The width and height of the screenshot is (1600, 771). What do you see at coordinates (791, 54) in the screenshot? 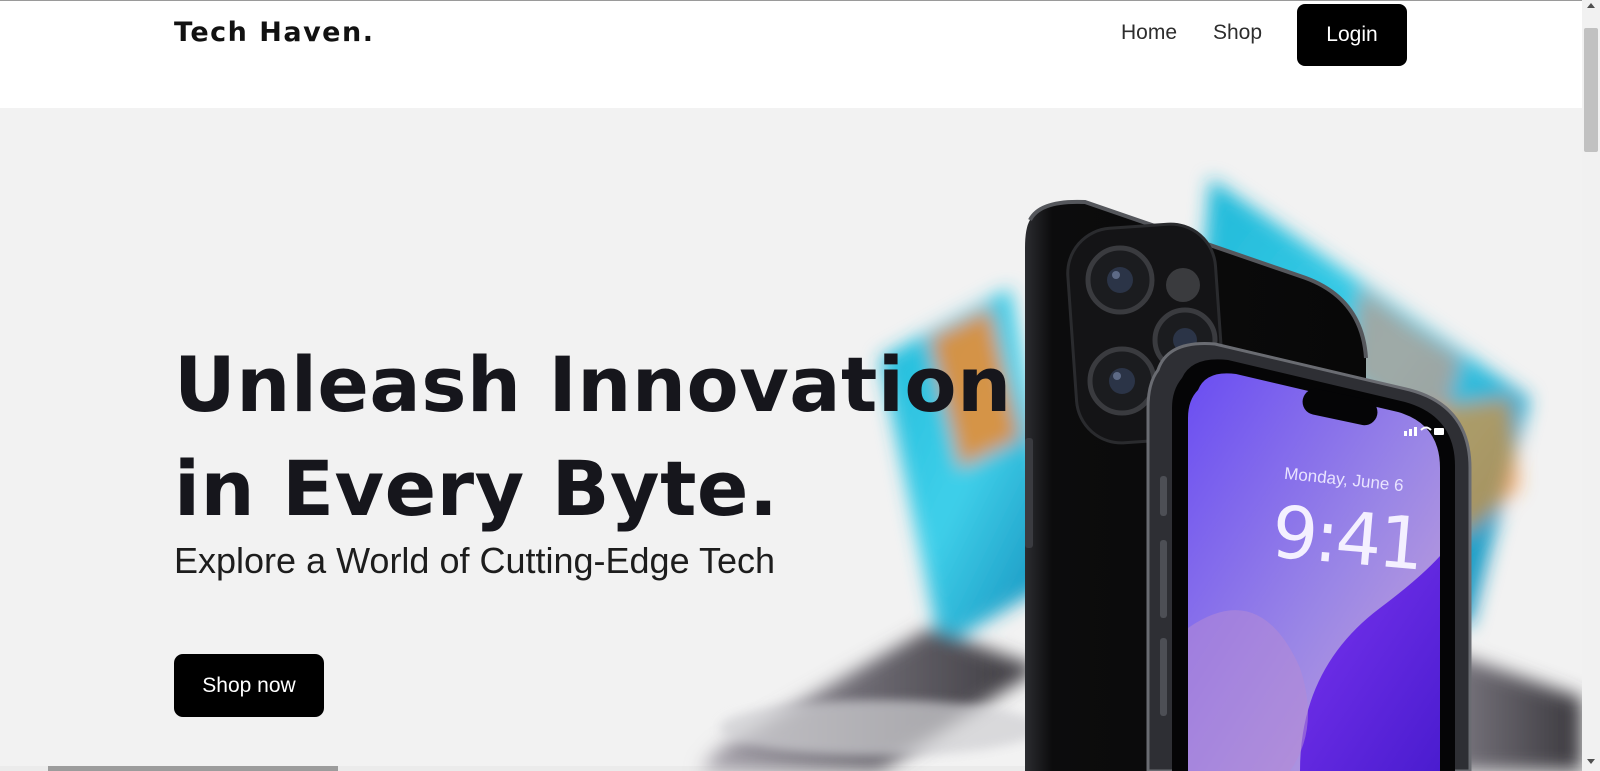
I see `site-header: Tech Haven. Home Shop Login` at bounding box center [791, 54].